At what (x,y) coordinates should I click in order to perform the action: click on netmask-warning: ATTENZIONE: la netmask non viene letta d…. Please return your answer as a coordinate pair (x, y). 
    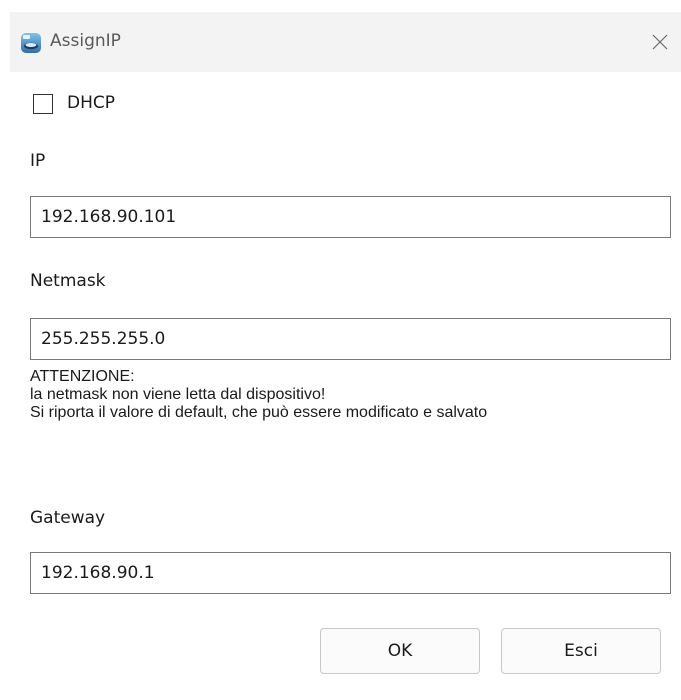
    Looking at the image, I should click on (258, 395).